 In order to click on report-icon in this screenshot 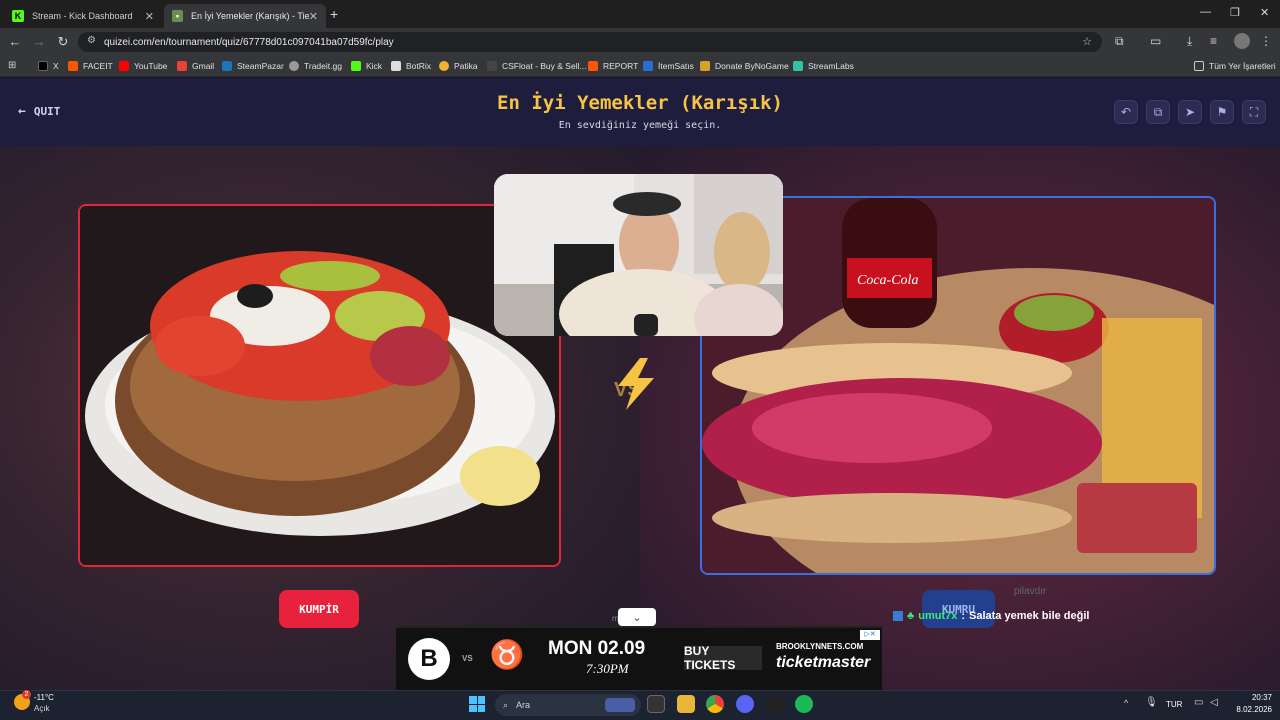, I will do `click(593, 66)`.